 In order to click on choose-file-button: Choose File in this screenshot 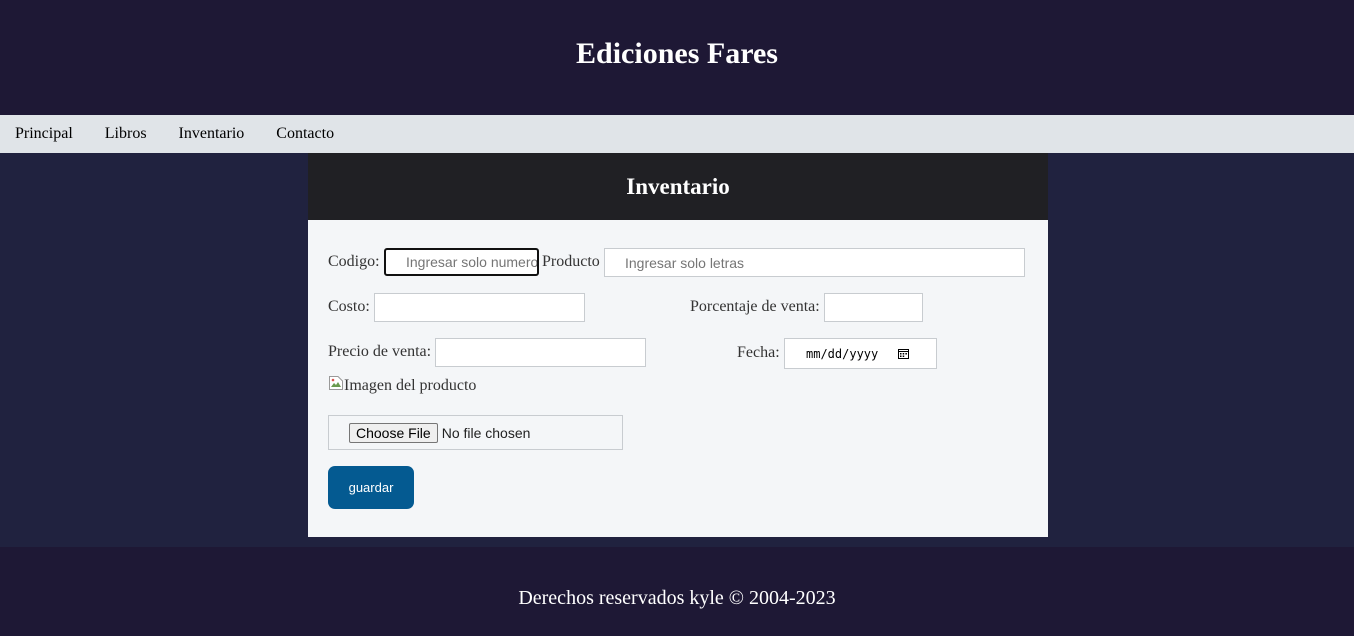, I will do `click(393, 432)`.